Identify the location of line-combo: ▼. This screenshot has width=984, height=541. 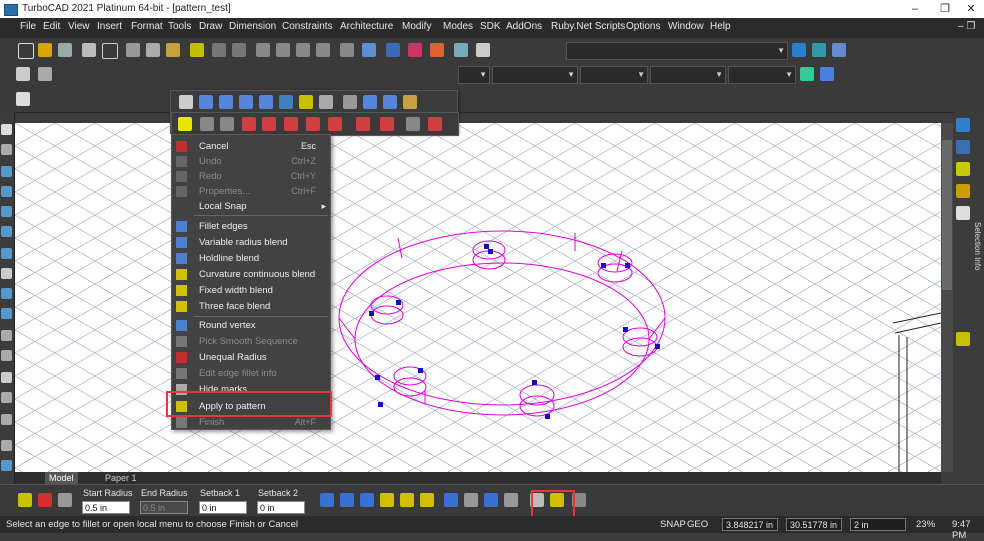
(474, 75).